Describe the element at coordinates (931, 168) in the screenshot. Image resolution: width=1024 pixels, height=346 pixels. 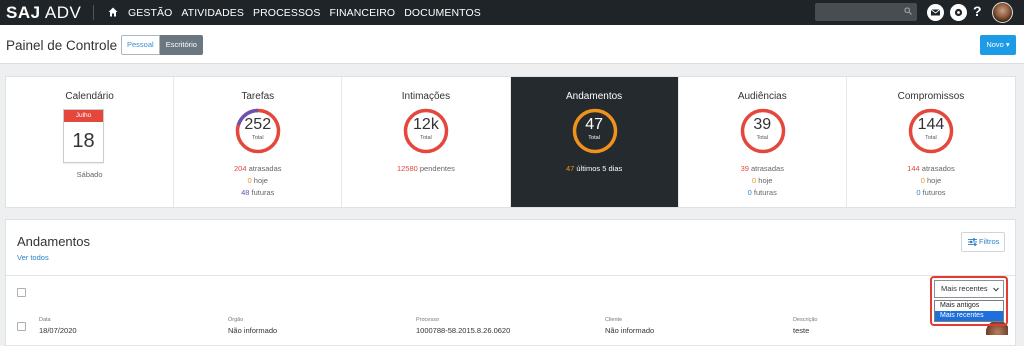
I see `compromissos-late: 144 atrasados` at that location.